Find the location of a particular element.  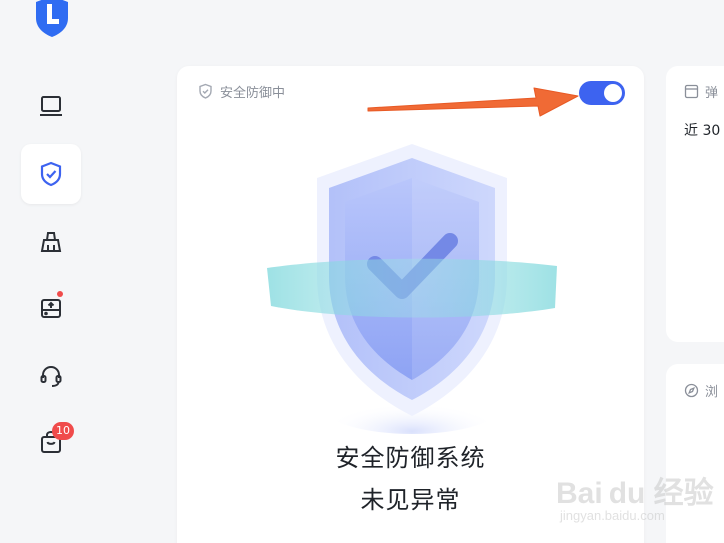

broom-icon is located at coordinates (51, 242).